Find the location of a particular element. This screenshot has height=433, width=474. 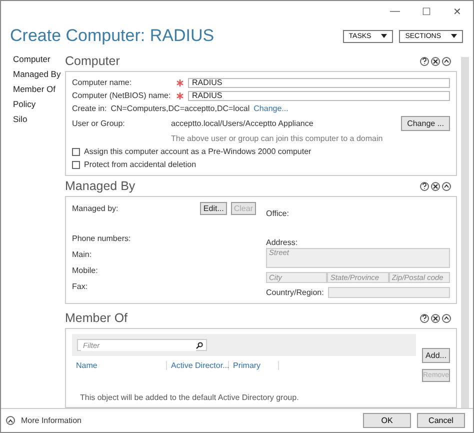

checkbox-label: Assign this computer account as a Pre-Windows 2000 computer is located at coordinates (198, 151).